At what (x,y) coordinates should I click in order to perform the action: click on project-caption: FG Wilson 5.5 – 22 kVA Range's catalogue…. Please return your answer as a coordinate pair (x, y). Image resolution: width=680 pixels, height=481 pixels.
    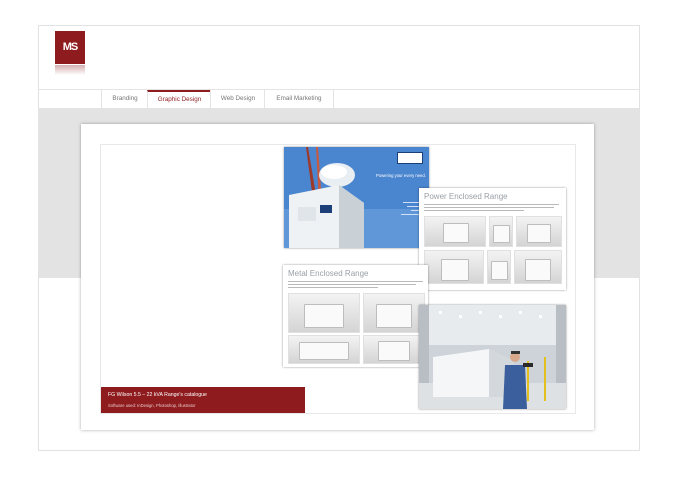
    Looking at the image, I should click on (203, 400).